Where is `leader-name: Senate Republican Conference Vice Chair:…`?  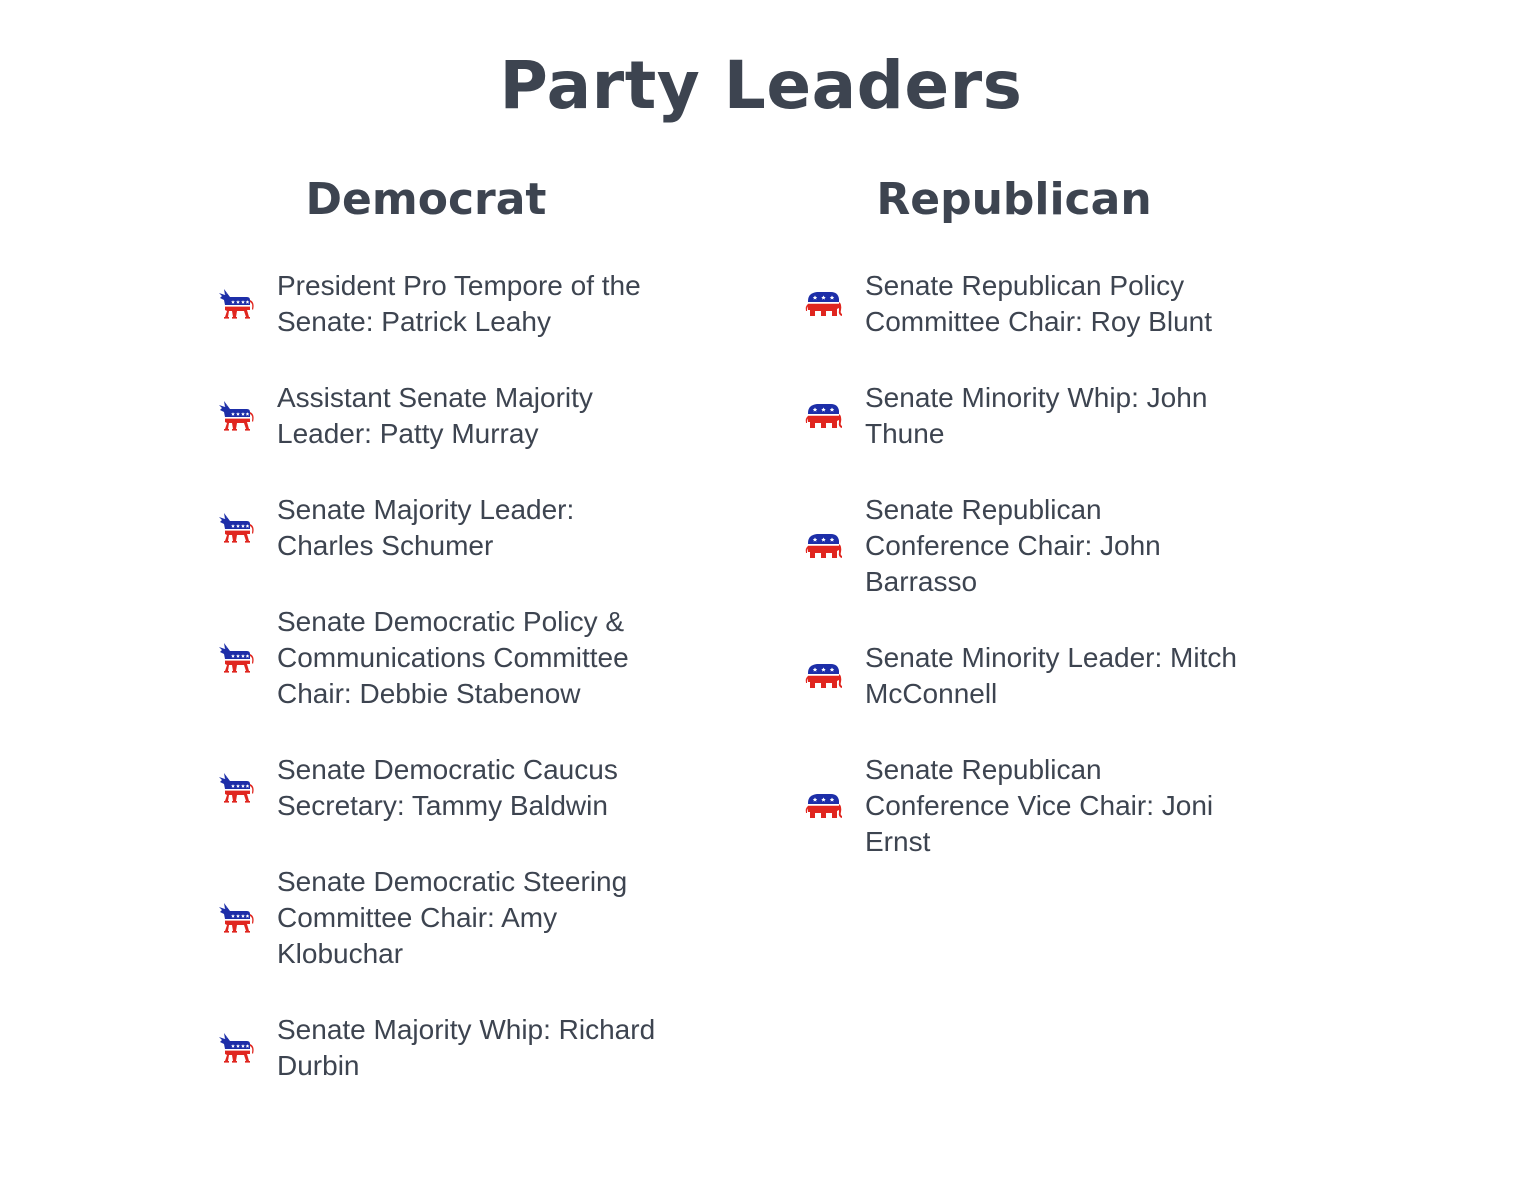
leader-name: Senate Republican Conference Vice Chair:… is located at coordinates (1039, 805).